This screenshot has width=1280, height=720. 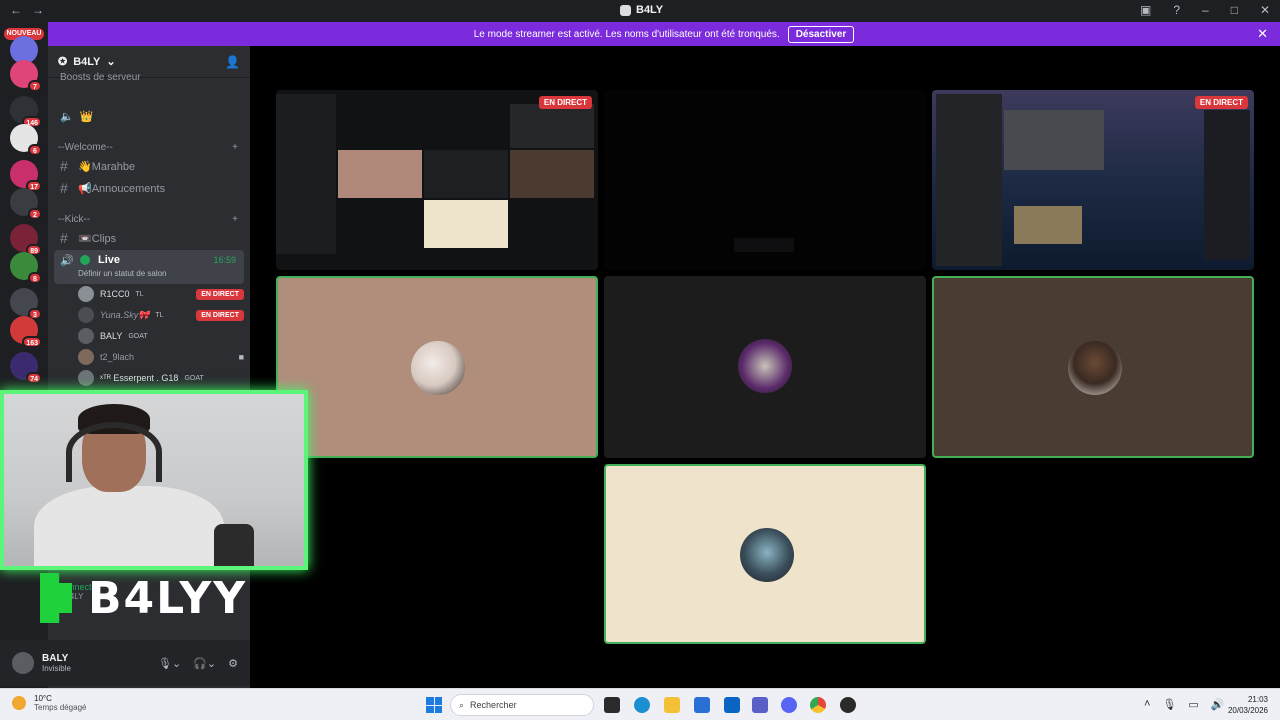 I want to click on live-dot-icon, so click(x=85, y=260).